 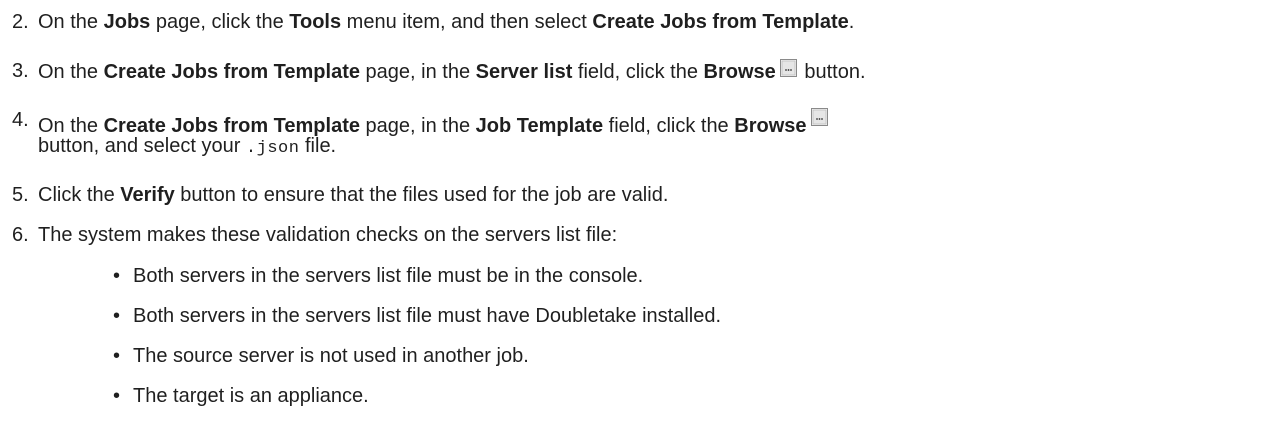 I want to click on ui-term-verify: Verify, so click(x=147, y=195).